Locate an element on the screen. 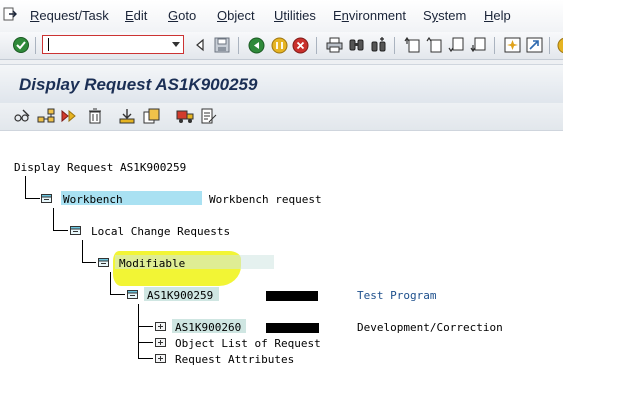 This screenshot has width=624, height=410. save-button is located at coordinates (222, 45).